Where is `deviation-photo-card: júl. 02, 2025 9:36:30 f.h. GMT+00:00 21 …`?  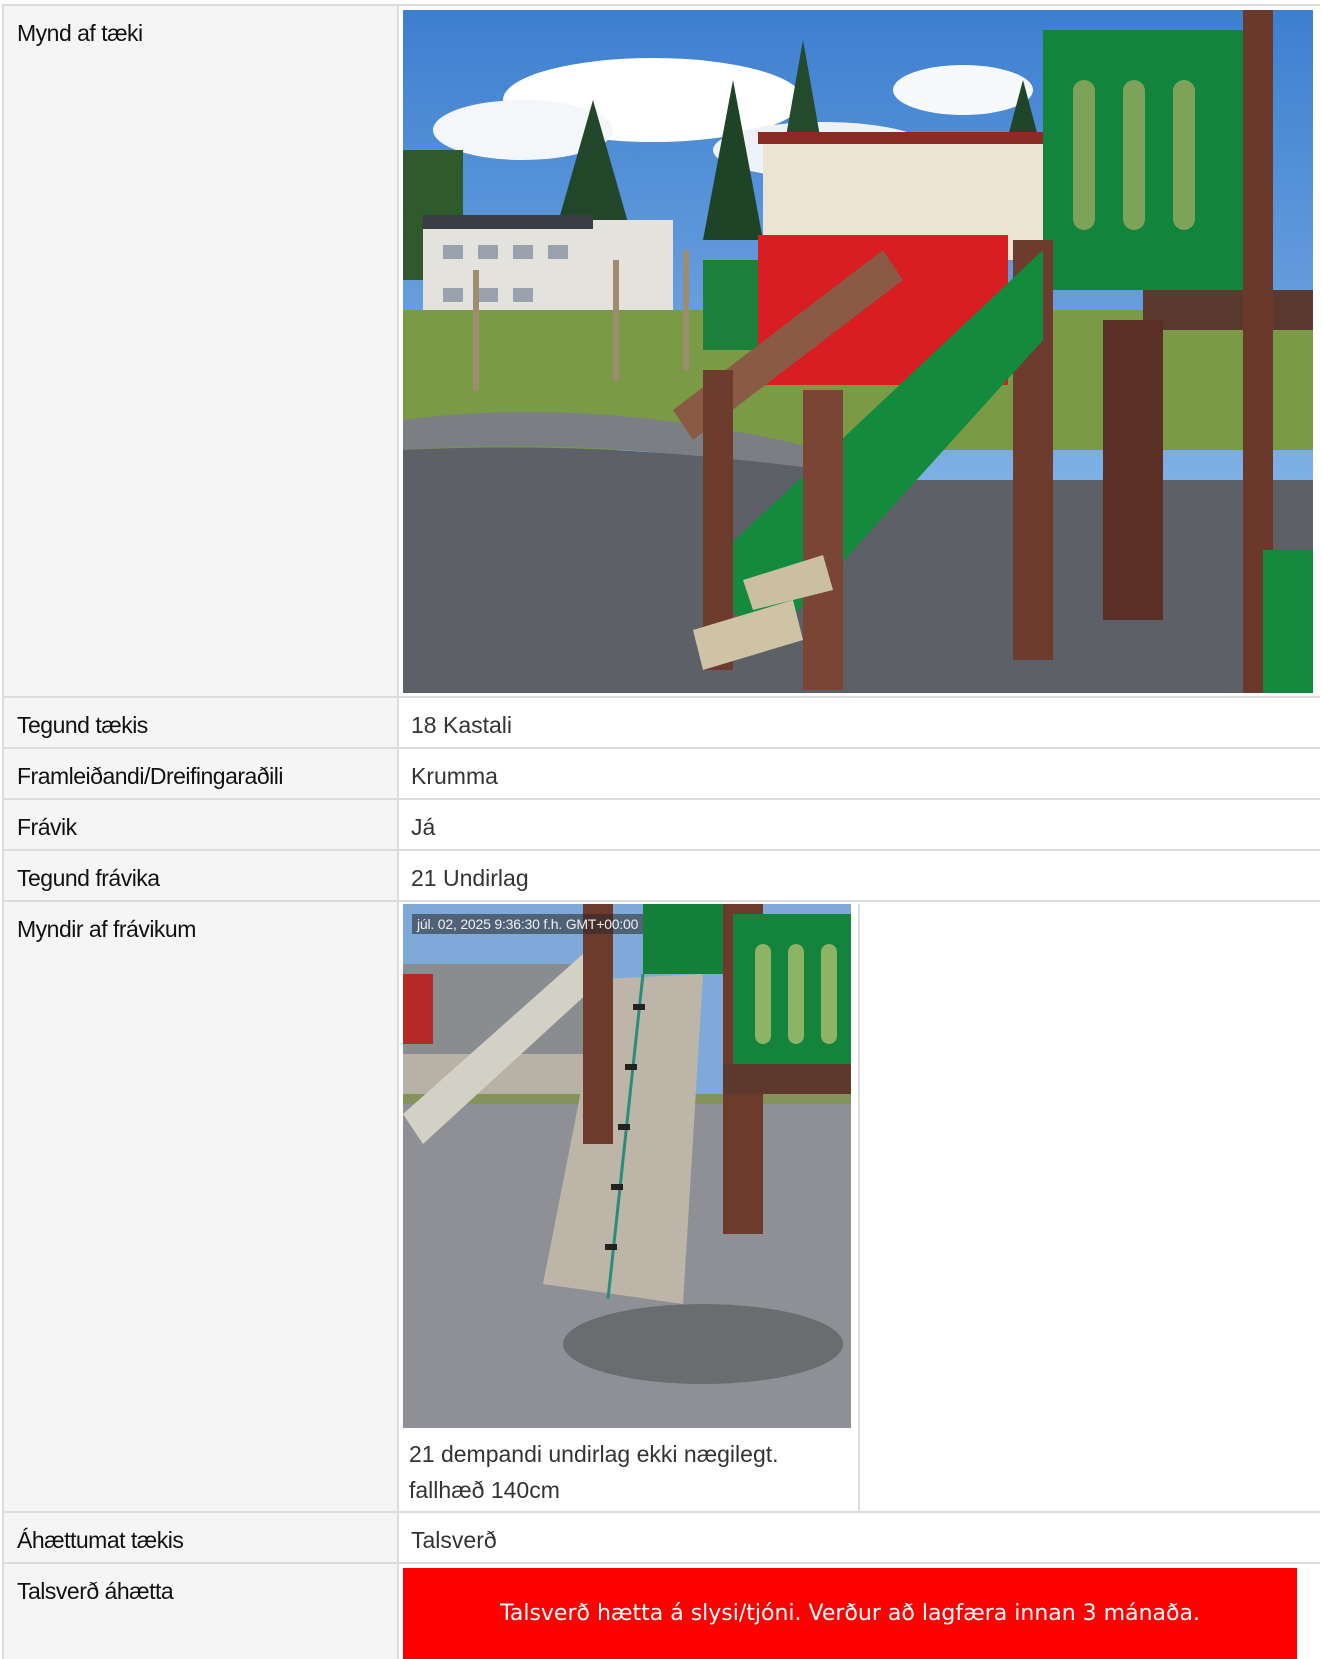
deviation-photo-card: júl. 02, 2025 9:36:30 f.h. GMT+00:00 21 … is located at coordinates (631, 1207).